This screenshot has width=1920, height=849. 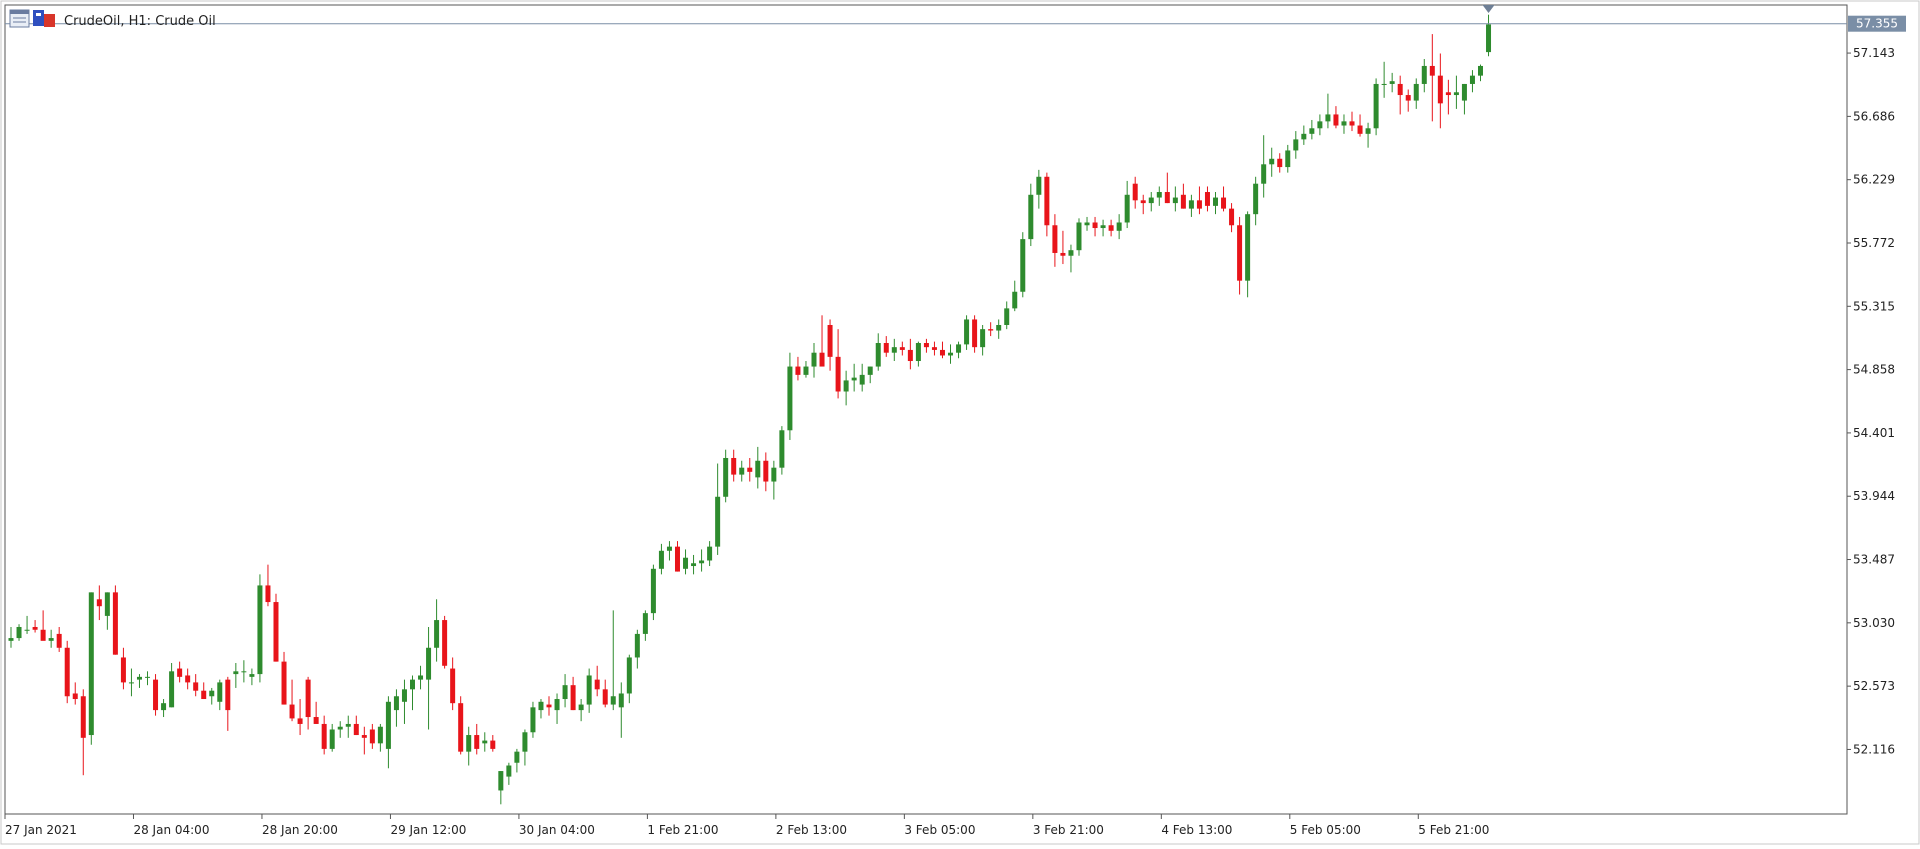 I want to click on chart-window-icon, so click(x=19, y=18).